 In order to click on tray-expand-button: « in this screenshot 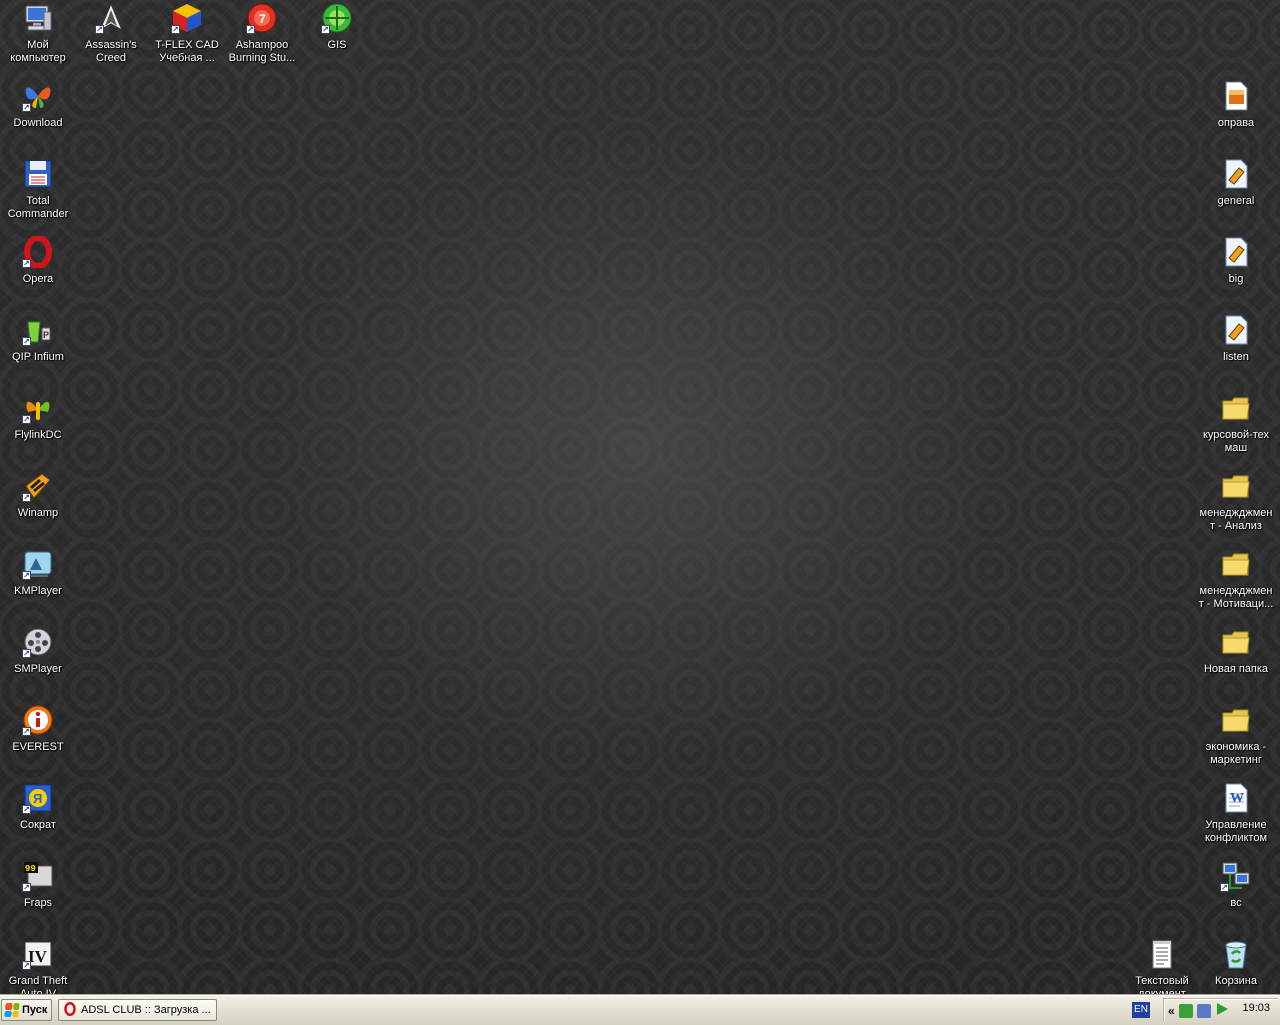, I will do `click(1171, 1011)`.